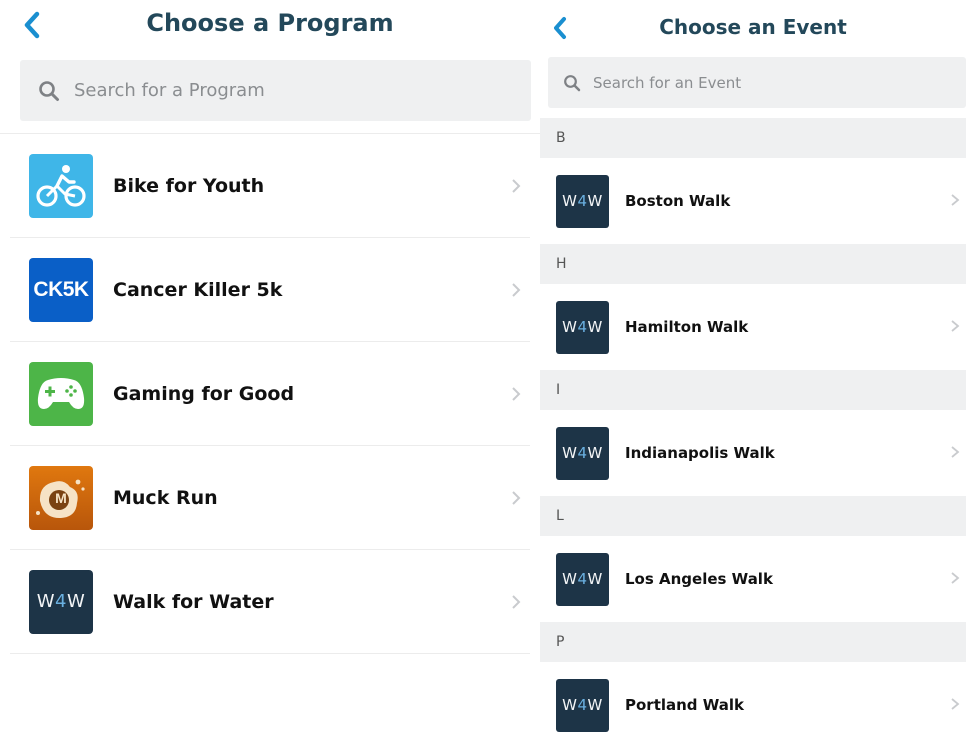 This screenshot has width=966, height=742. What do you see at coordinates (687, 327) in the screenshot?
I see `event-label: Hamilton Walk` at bounding box center [687, 327].